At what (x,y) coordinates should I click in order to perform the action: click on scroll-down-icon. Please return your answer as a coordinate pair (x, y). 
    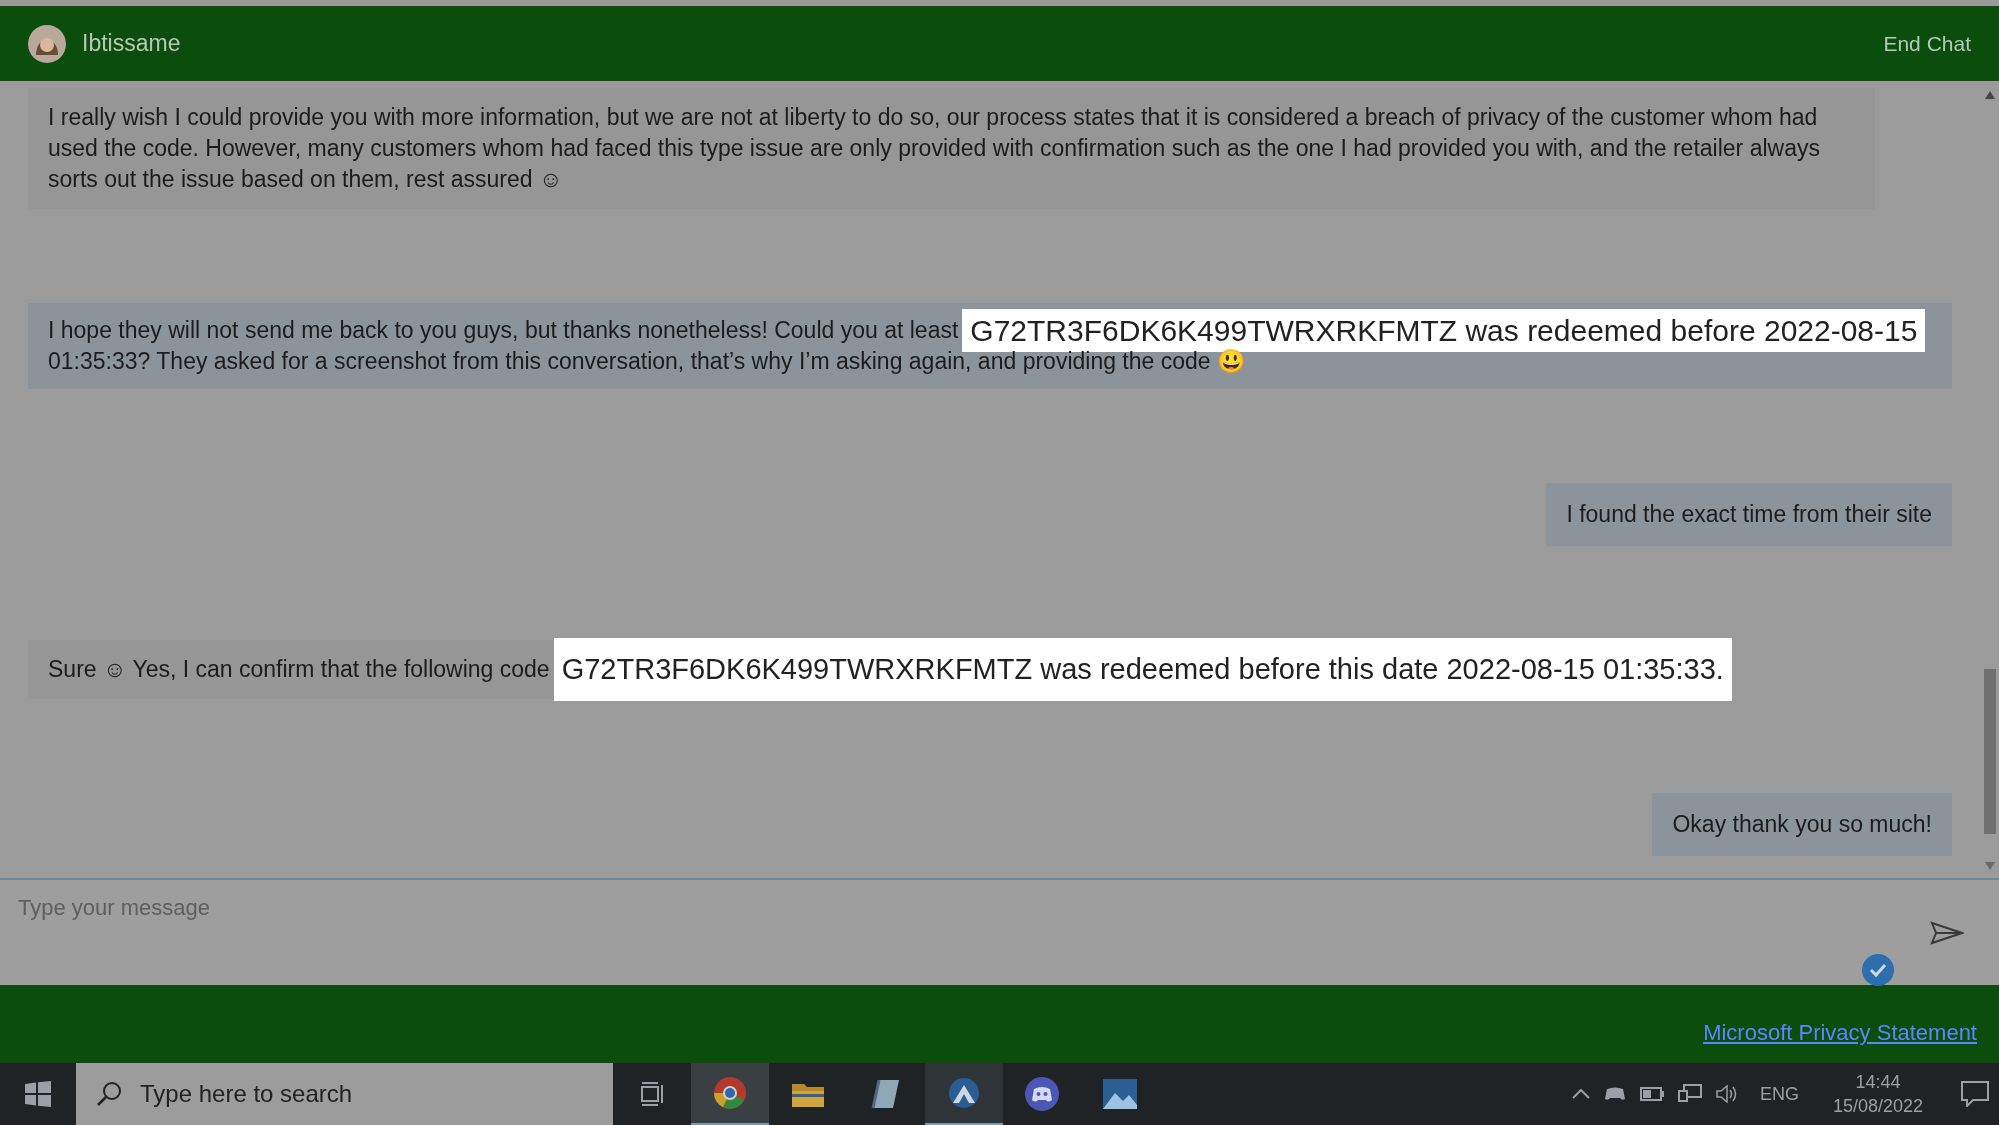
    Looking at the image, I should click on (1989, 866).